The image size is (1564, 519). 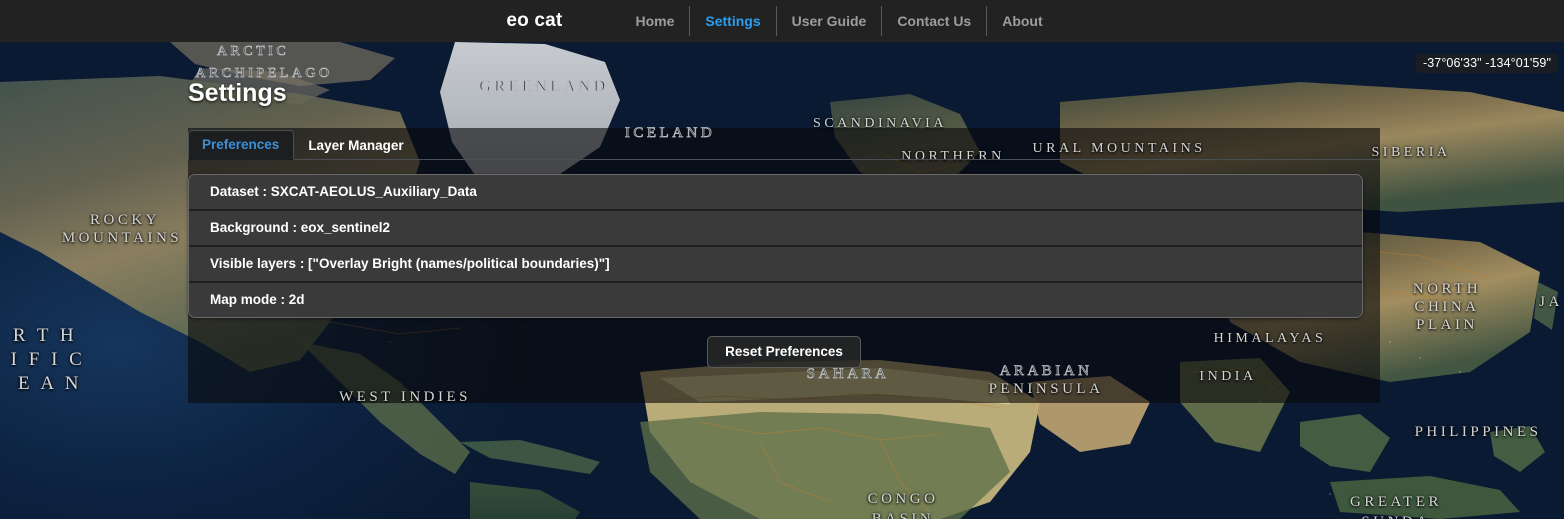 What do you see at coordinates (241, 144) in the screenshot?
I see `tab-preferences: Preferences` at bounding box center [241, 144].